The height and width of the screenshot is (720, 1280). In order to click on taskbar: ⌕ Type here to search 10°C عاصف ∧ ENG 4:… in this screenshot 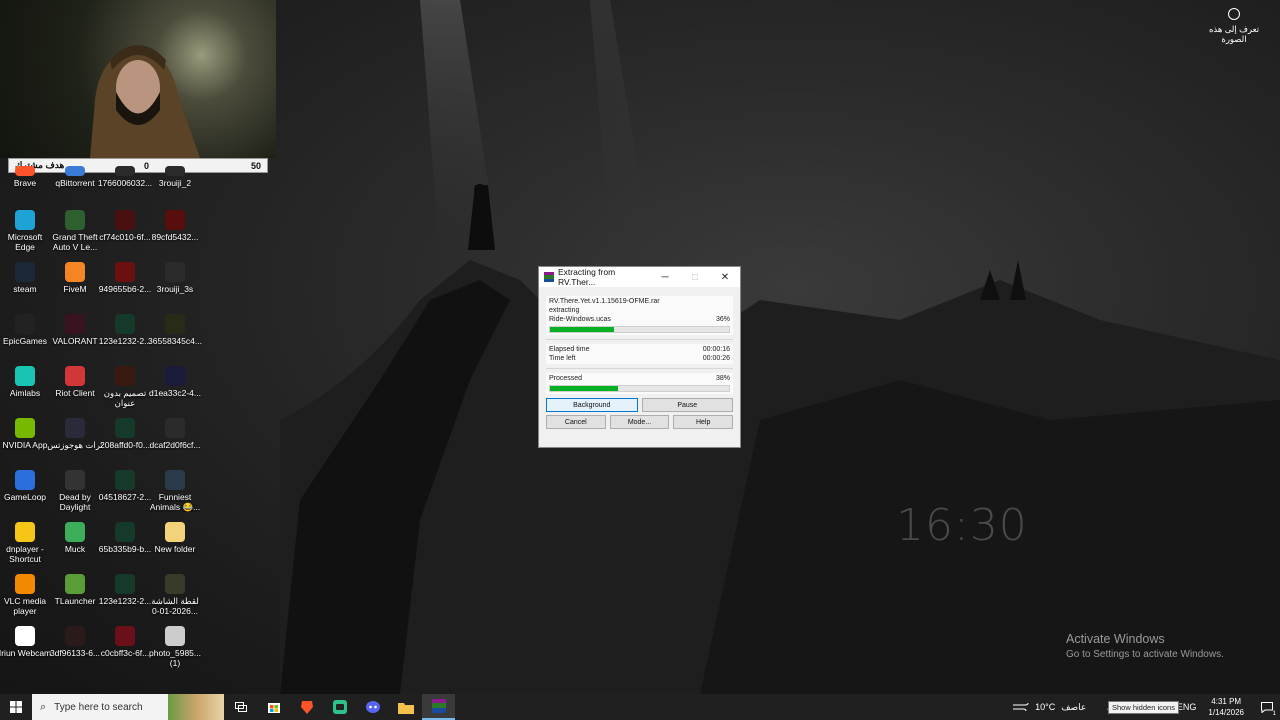, I will do `click(640, 707)`.